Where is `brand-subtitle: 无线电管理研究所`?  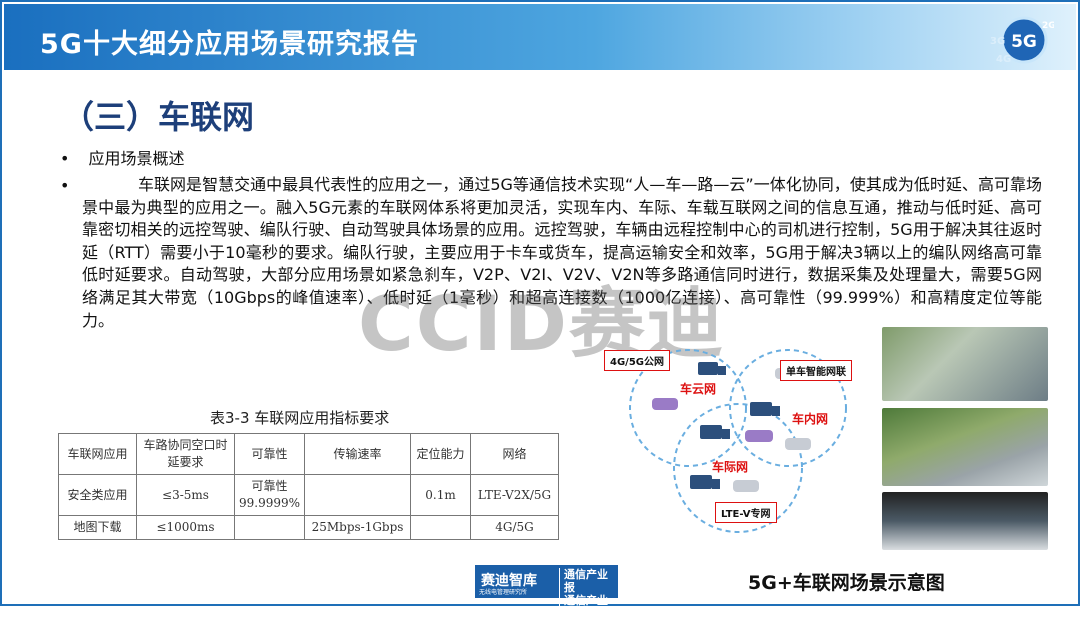 brand-subtitle: 无线电管理研究所 is located at coordinates (503, 592).